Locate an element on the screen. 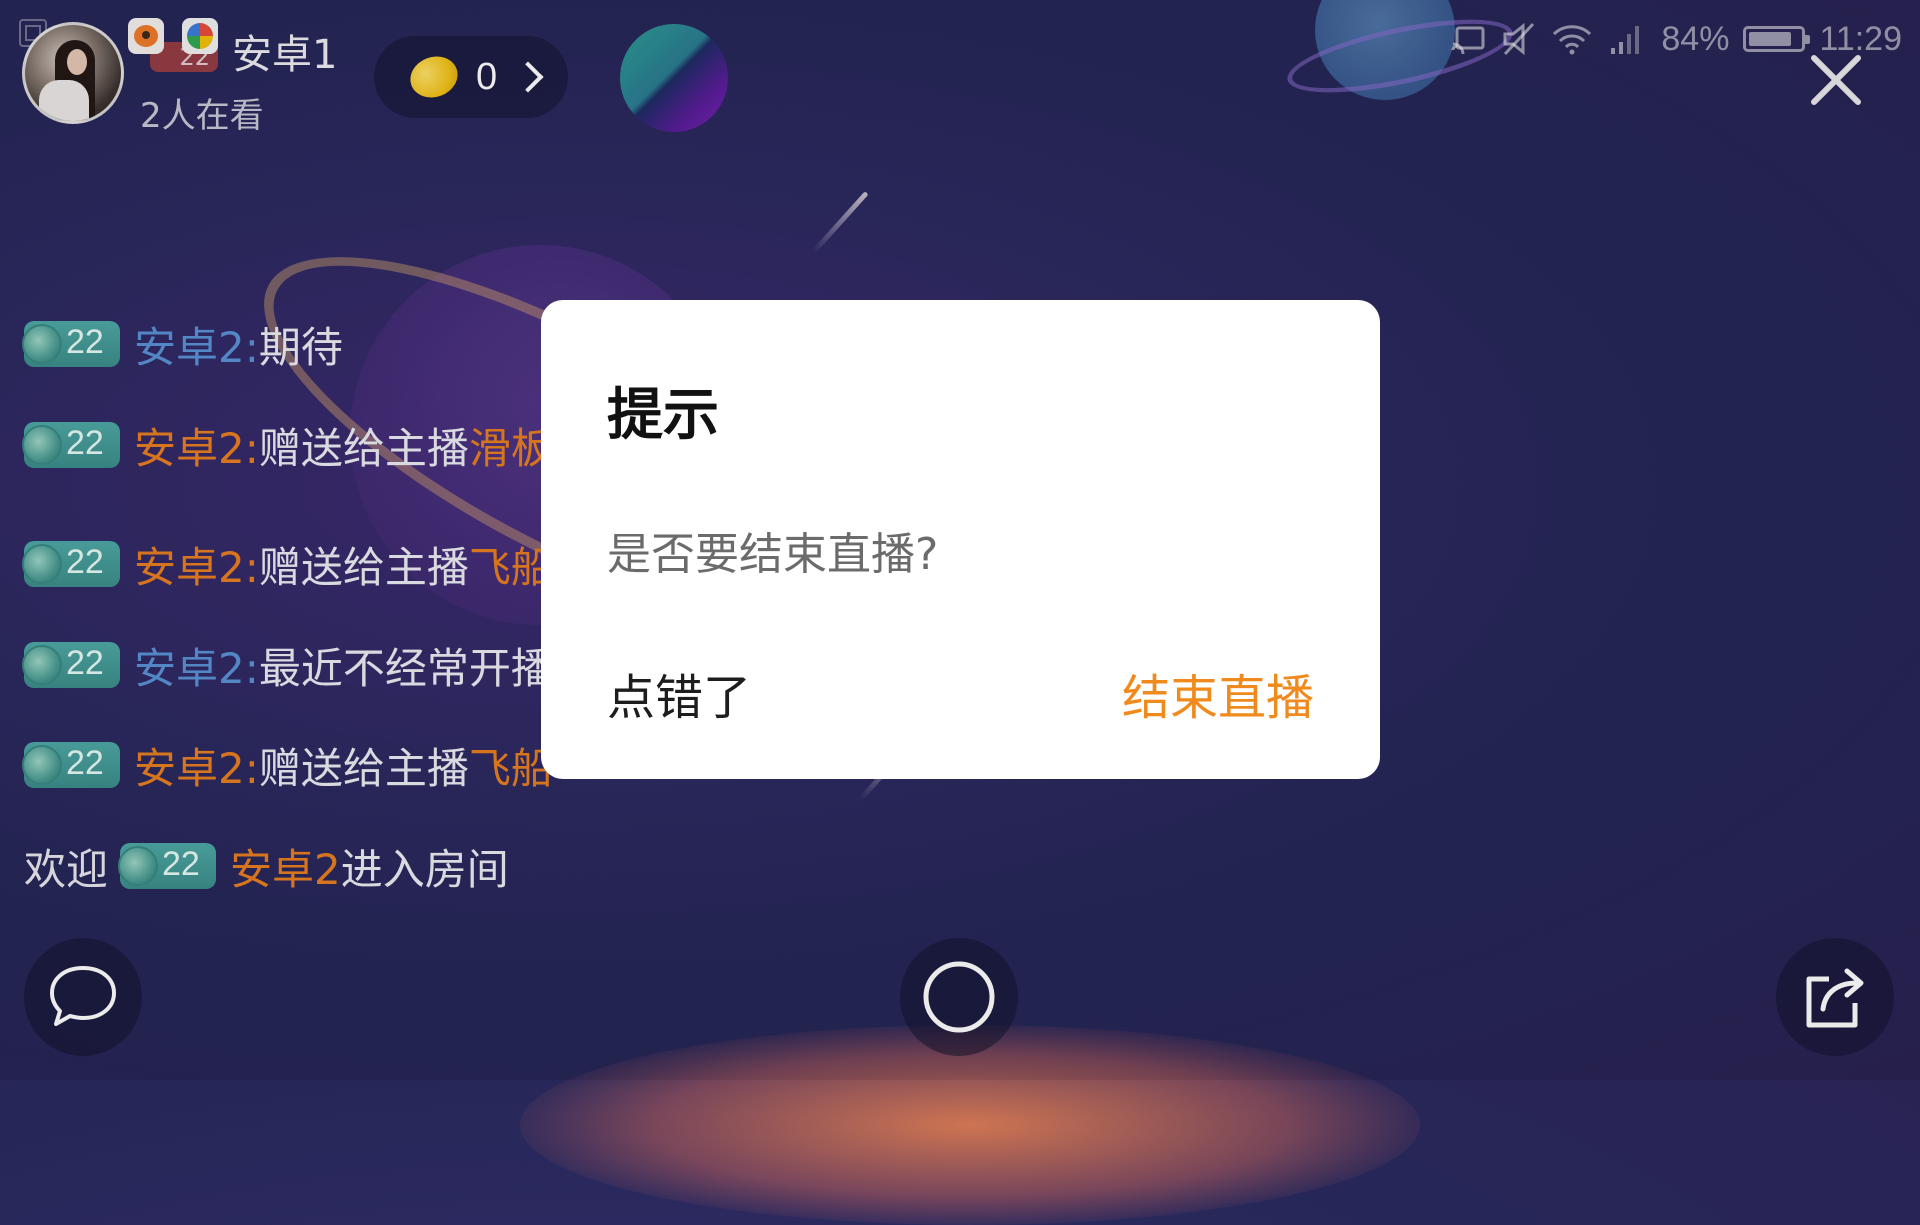 The image size is (1920, 1225). end-live-button: 结束直播 is located at coordinates (1218, 693).